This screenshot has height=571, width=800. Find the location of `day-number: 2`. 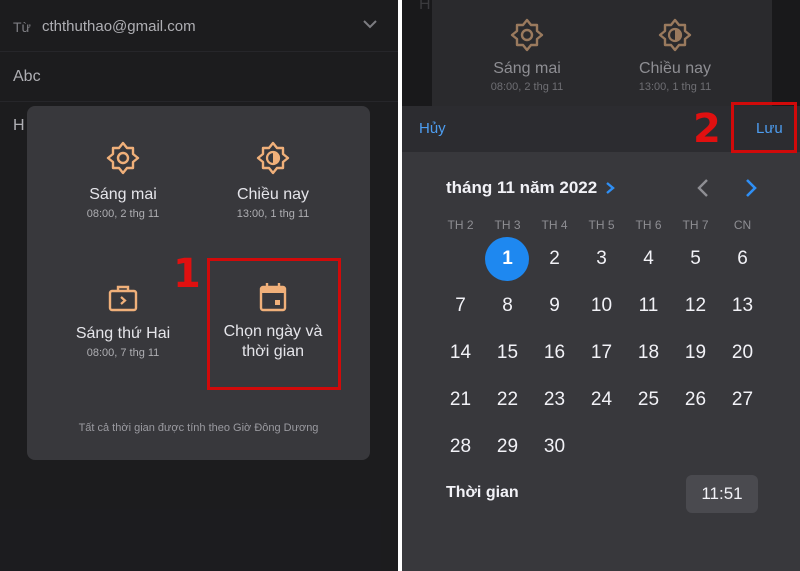

day-number: 2 is located at coordinates (554, 258).